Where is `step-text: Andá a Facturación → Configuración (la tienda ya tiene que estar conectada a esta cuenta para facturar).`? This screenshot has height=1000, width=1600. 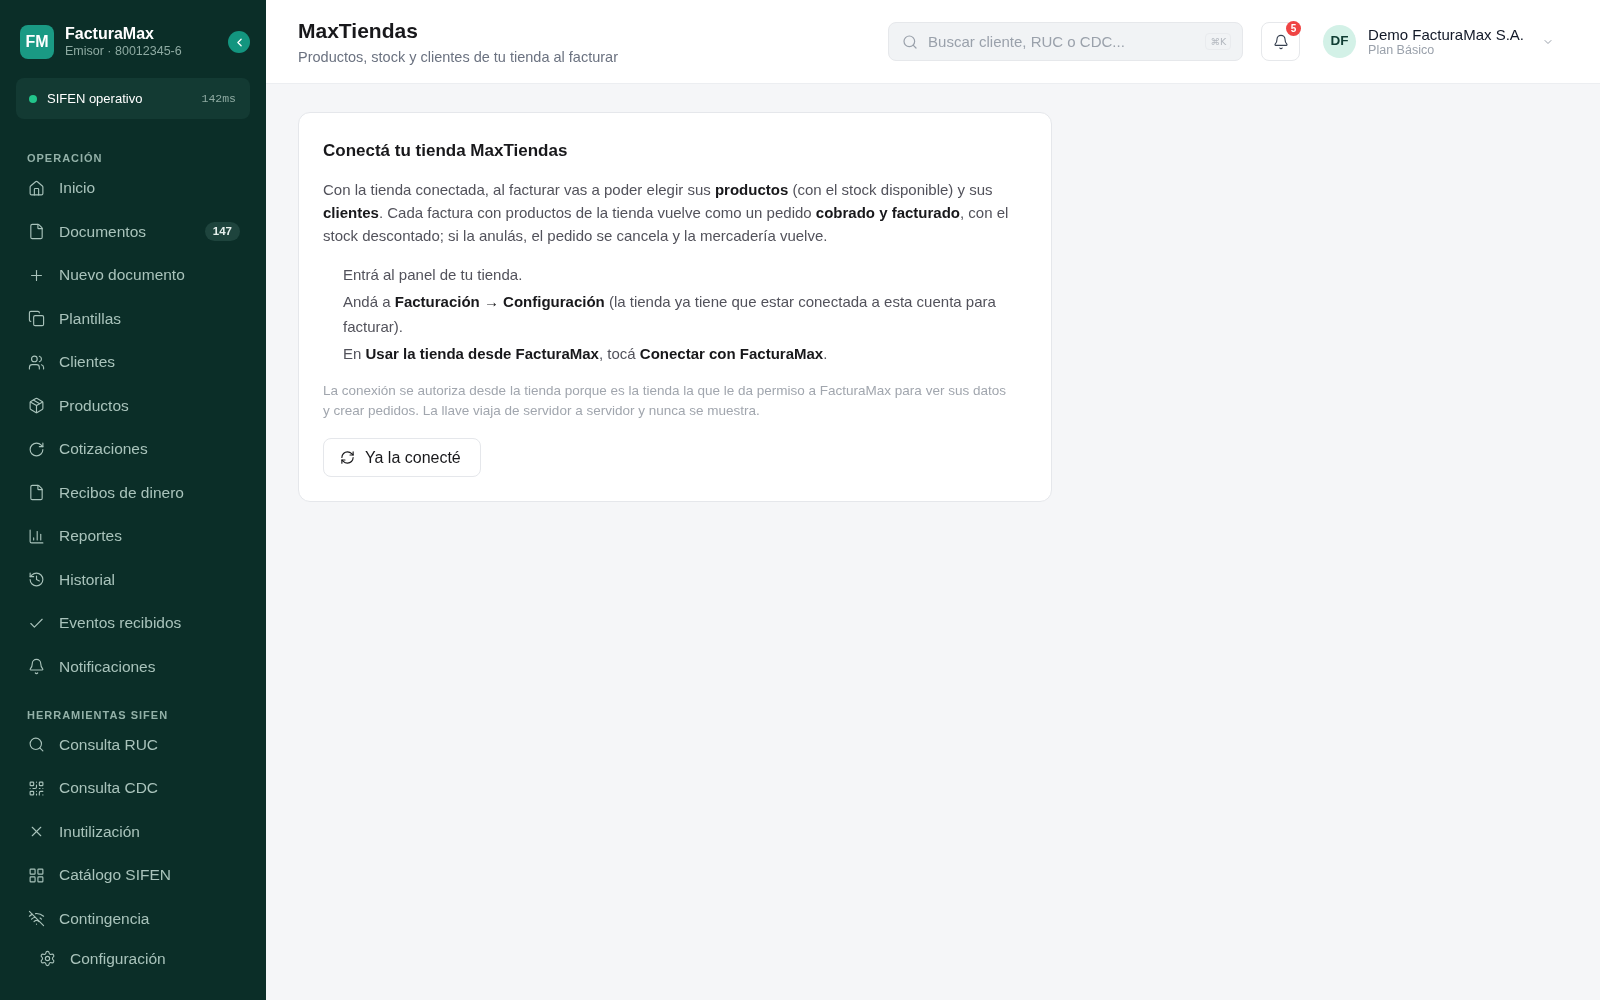
step-text: Andá a Facturación → Configuración (la tienda ya tiene que estar conectada a esta cuenta para facturar). is located at coordinates (670, 314).